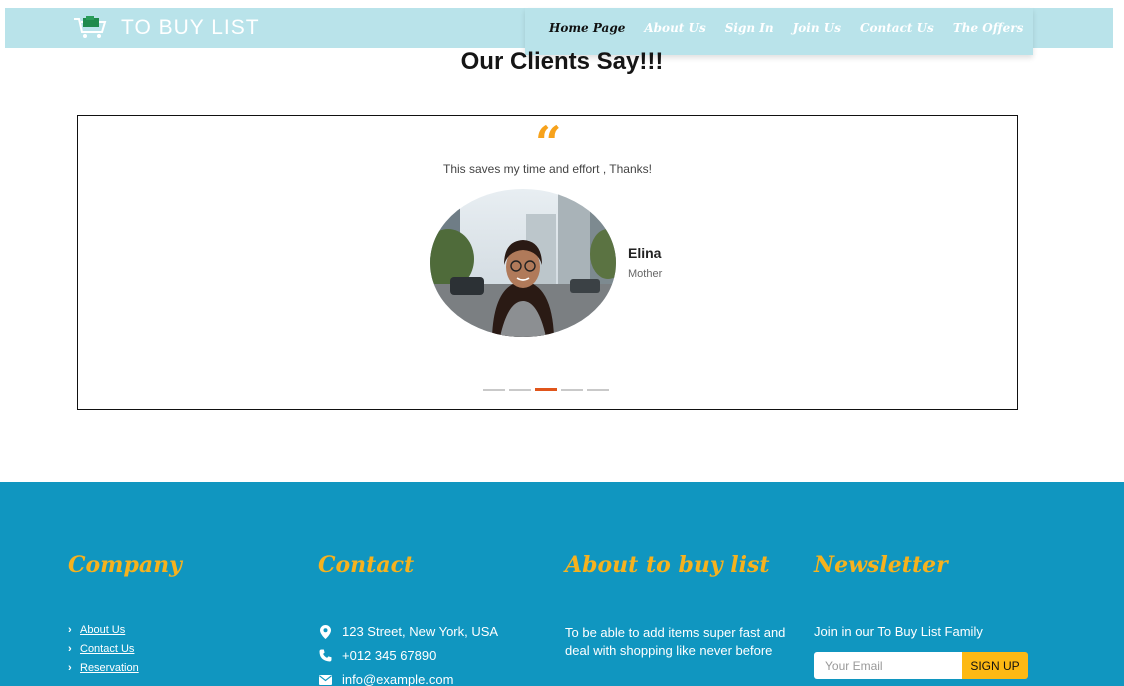 This screenshot has height=686, width=1124. I want to click on author-photo, so click(523, 263).